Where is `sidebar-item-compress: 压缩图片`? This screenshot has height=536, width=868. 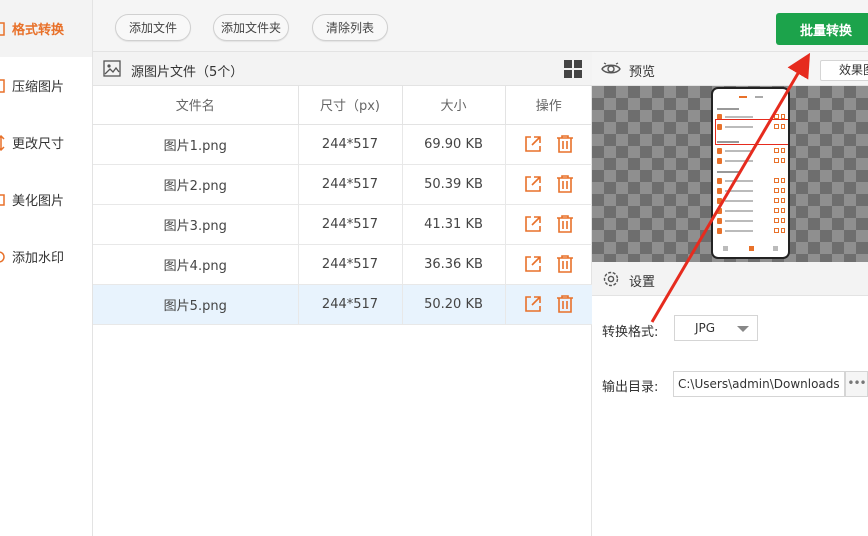 sidebar-item-compress: 压缩图片 is located at coordinates (46, 85).